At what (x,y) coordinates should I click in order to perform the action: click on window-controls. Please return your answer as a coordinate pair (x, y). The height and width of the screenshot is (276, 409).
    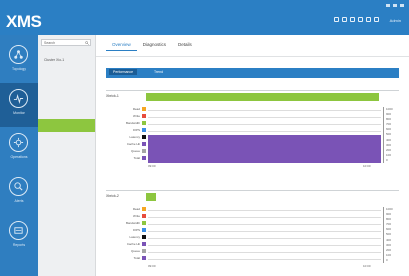
    Looking at the image, I should click on (395, 5).